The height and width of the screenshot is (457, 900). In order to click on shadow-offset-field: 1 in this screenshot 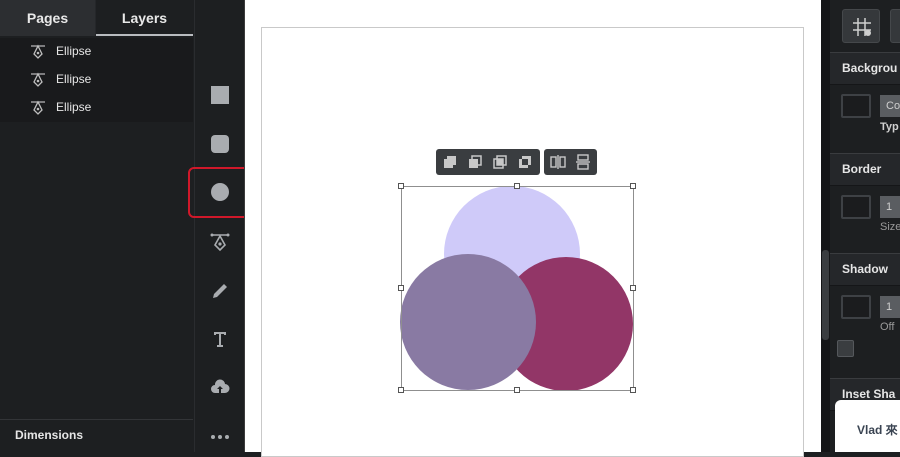, I will do `click(890, 307)`.